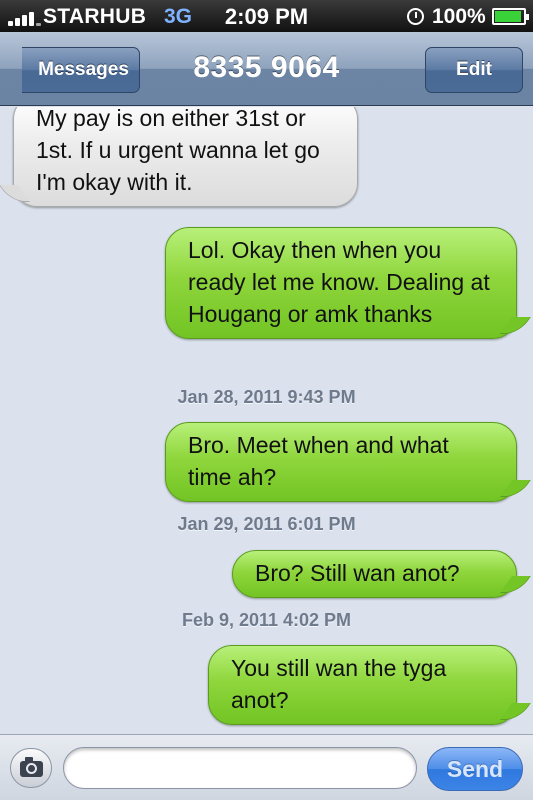 The image size is (533, 800). I want to click on message-bubble-outgoing: Bro. Meet when and what time ah?, so click(341, 462).